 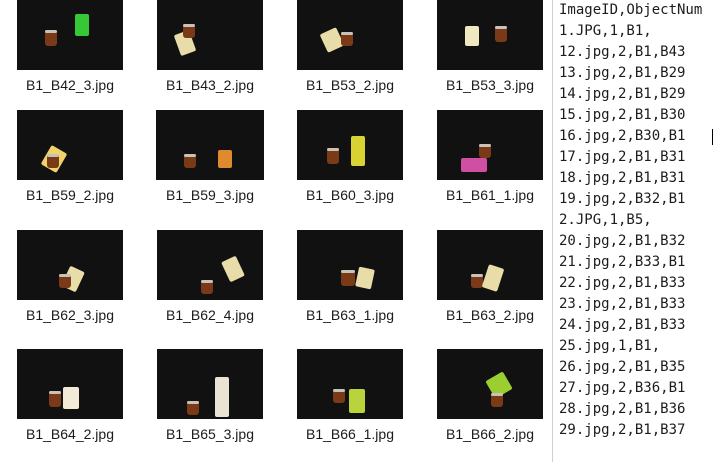 I want to click on image-tile: B1_B63_1.jpg, so click(x=350, y=289).